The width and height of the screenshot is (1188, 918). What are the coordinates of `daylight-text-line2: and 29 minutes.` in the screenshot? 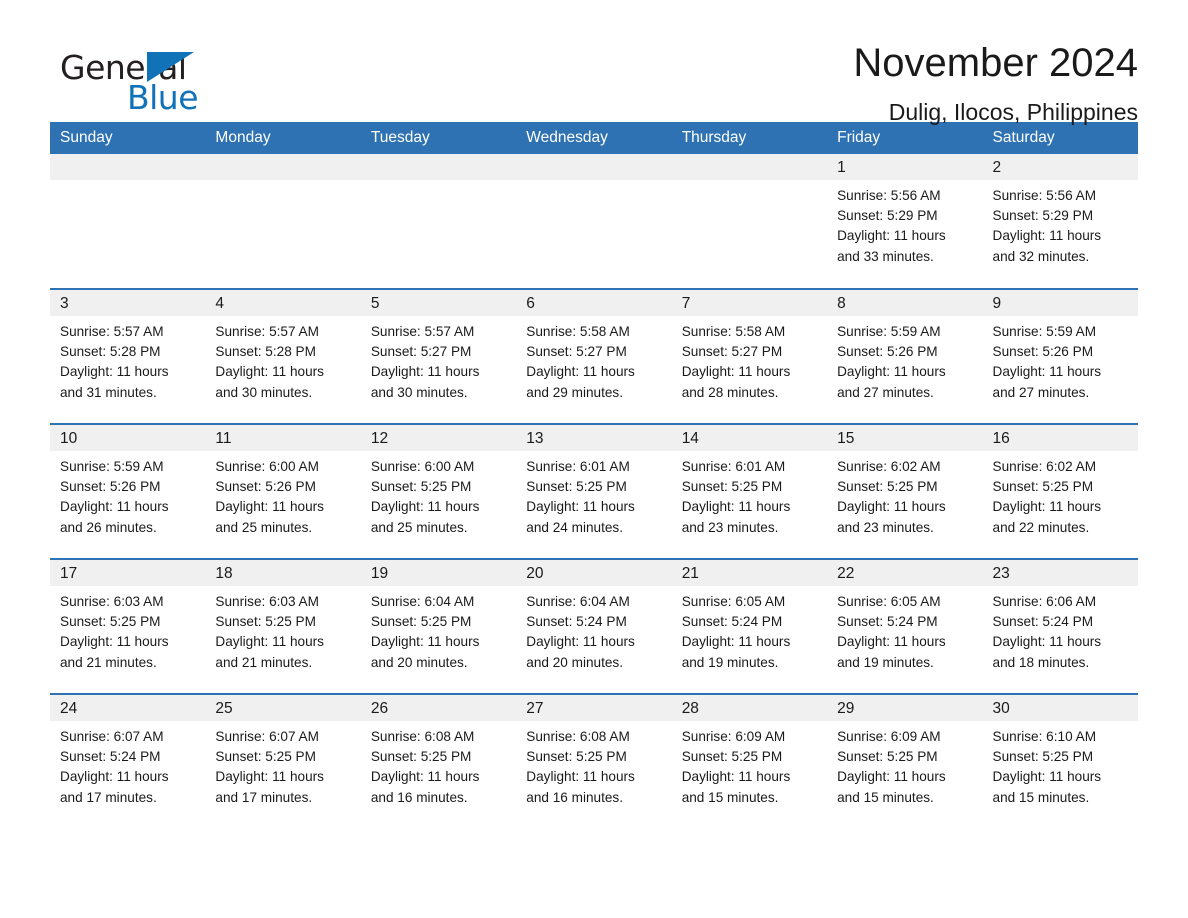 It's located at (574, 392).